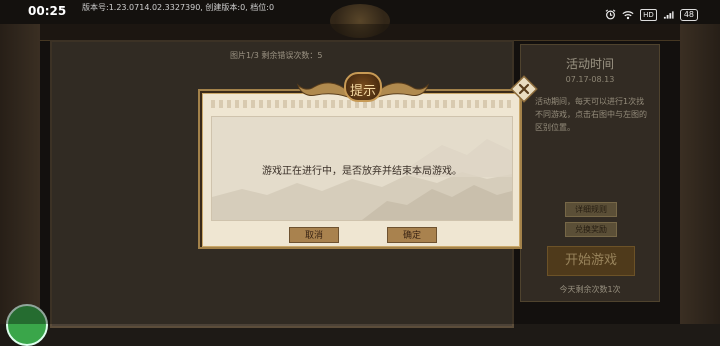 Image resolution: width=720 pixels, height=346 pixels. I want to click on status-time: 00:25, so click(47, 11).